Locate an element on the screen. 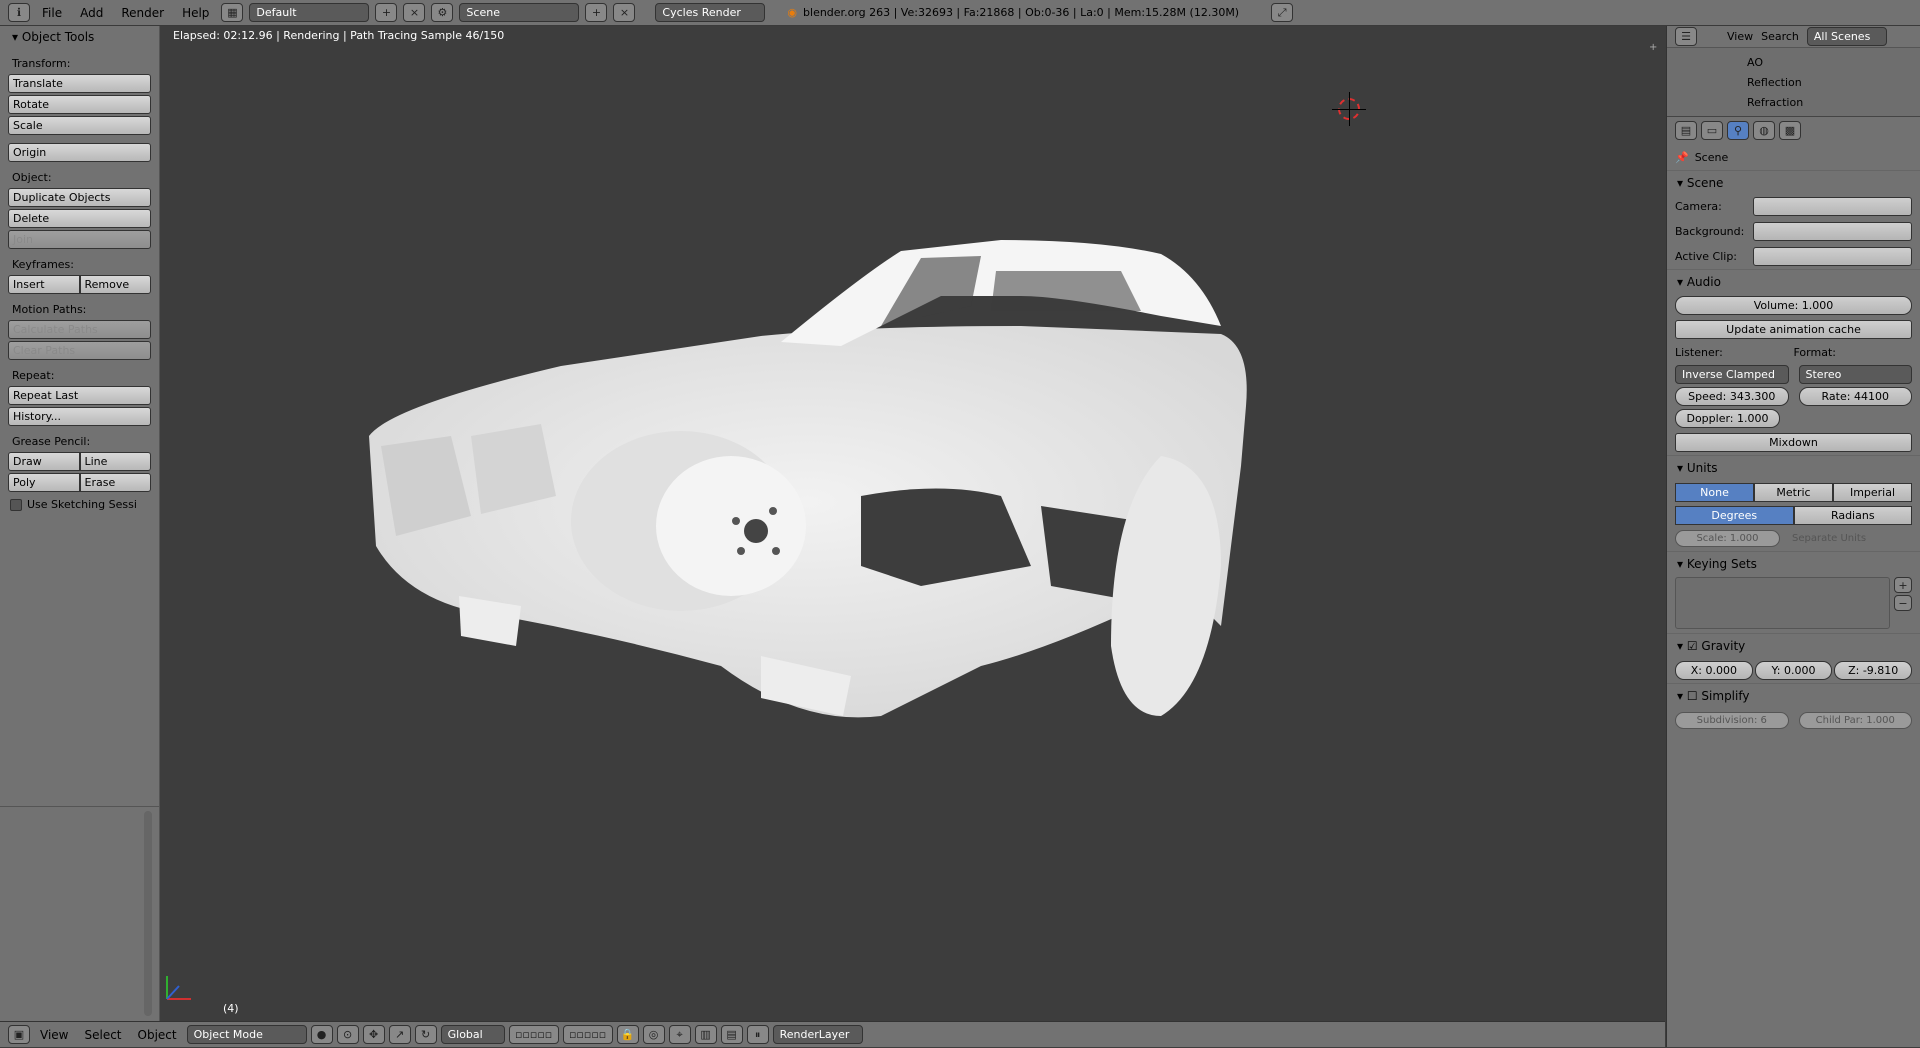  calculate-paths-button: Calculate Paths is located at coordinates (79, 329).